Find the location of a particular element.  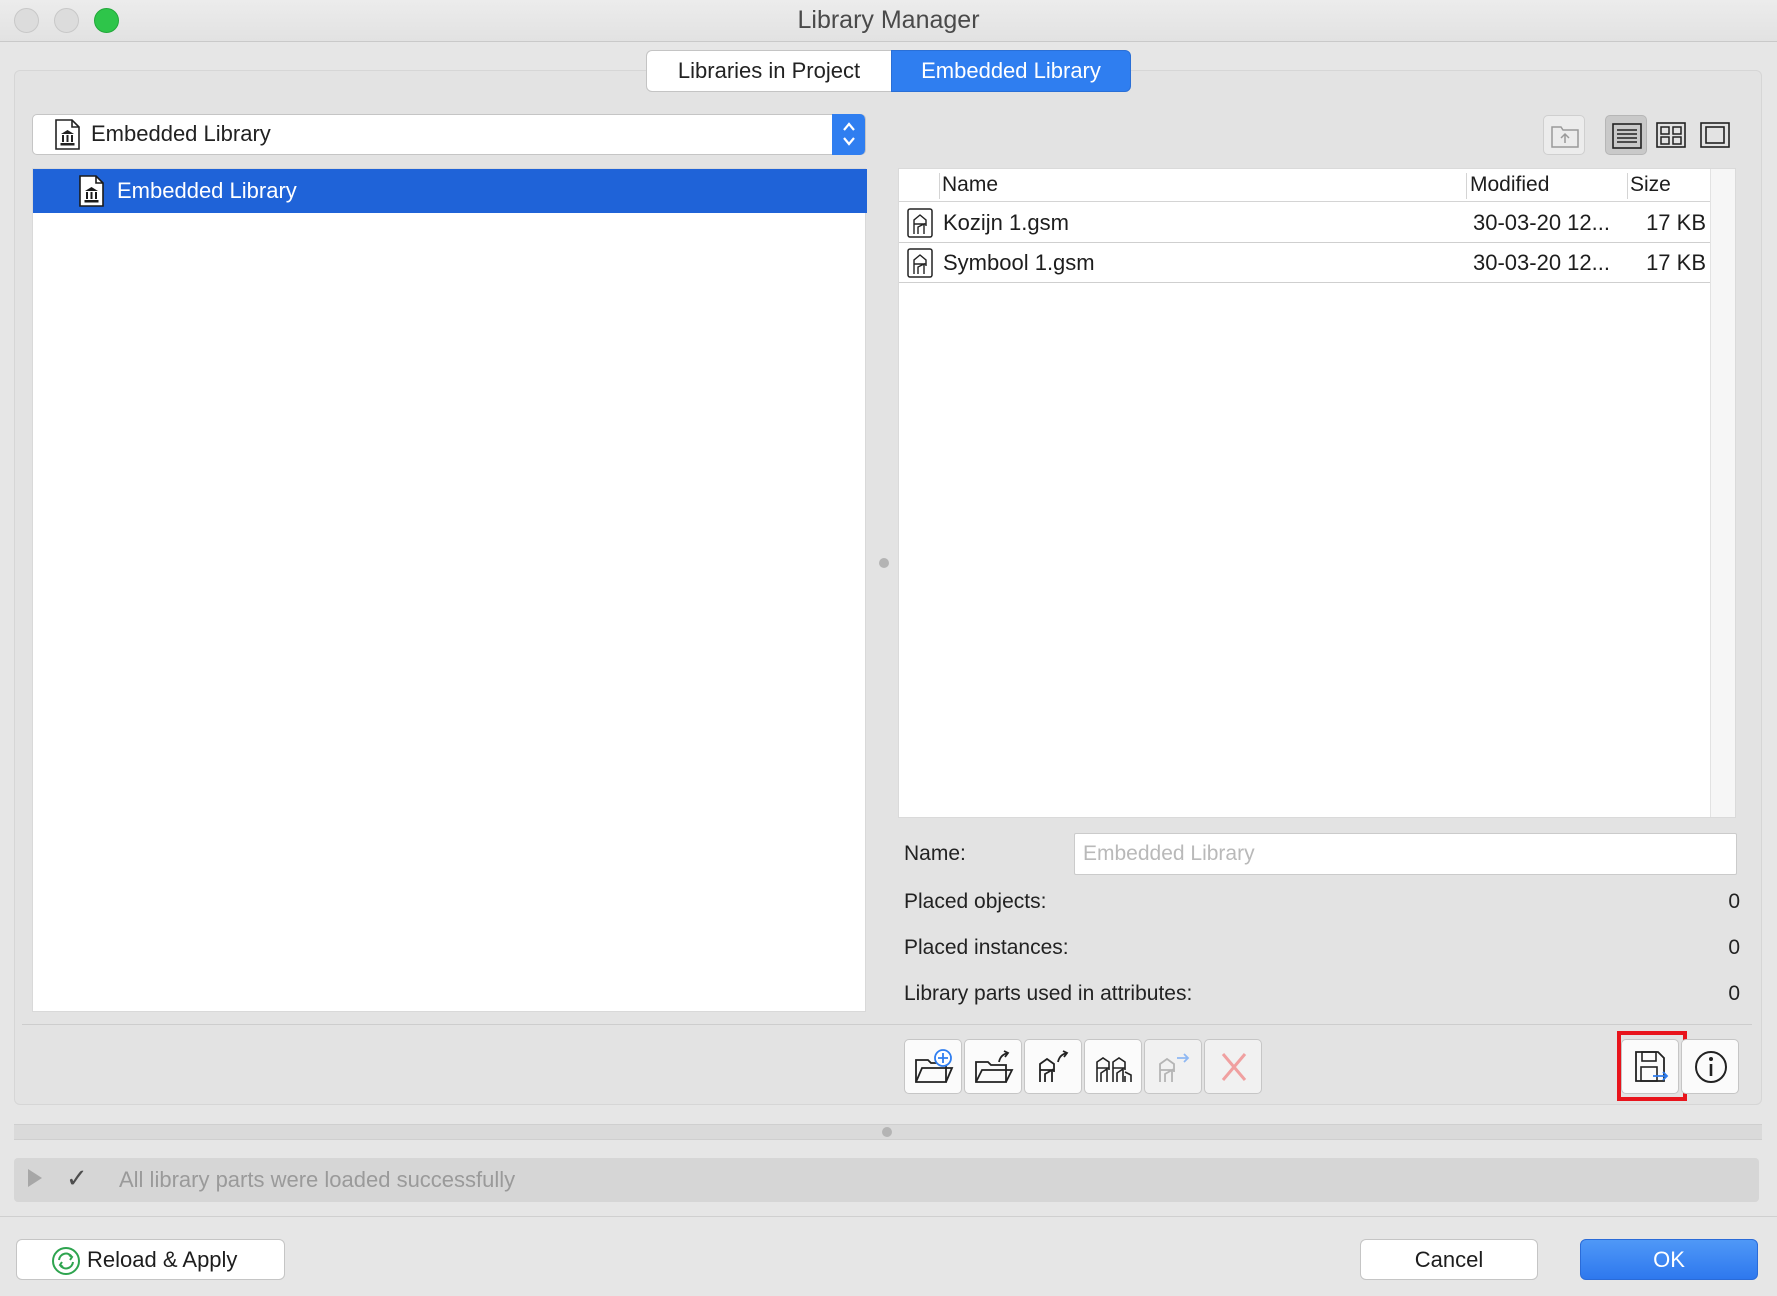

library-name-input is located at coordinates (1405, 854).